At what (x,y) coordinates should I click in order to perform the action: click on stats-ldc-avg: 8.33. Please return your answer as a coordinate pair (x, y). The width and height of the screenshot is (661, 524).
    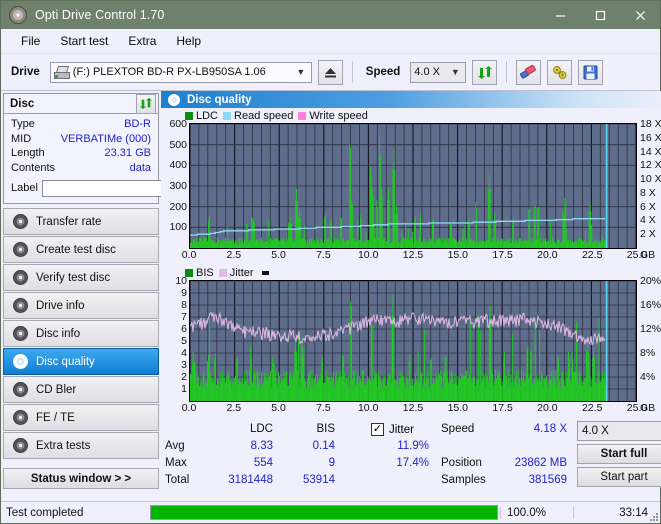
    Looking at the image, I should click on (261, 446).